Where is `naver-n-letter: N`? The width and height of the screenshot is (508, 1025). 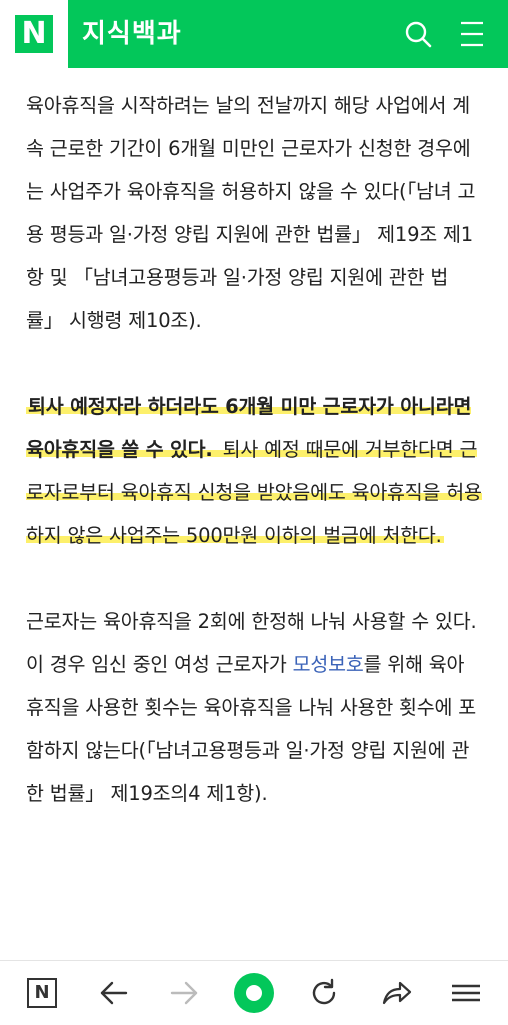
naver-n-letter: N is located at coordinates (34, 34).